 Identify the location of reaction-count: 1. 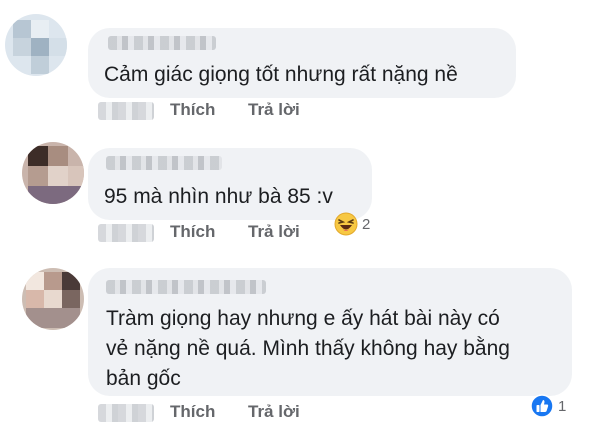
(562, 406).